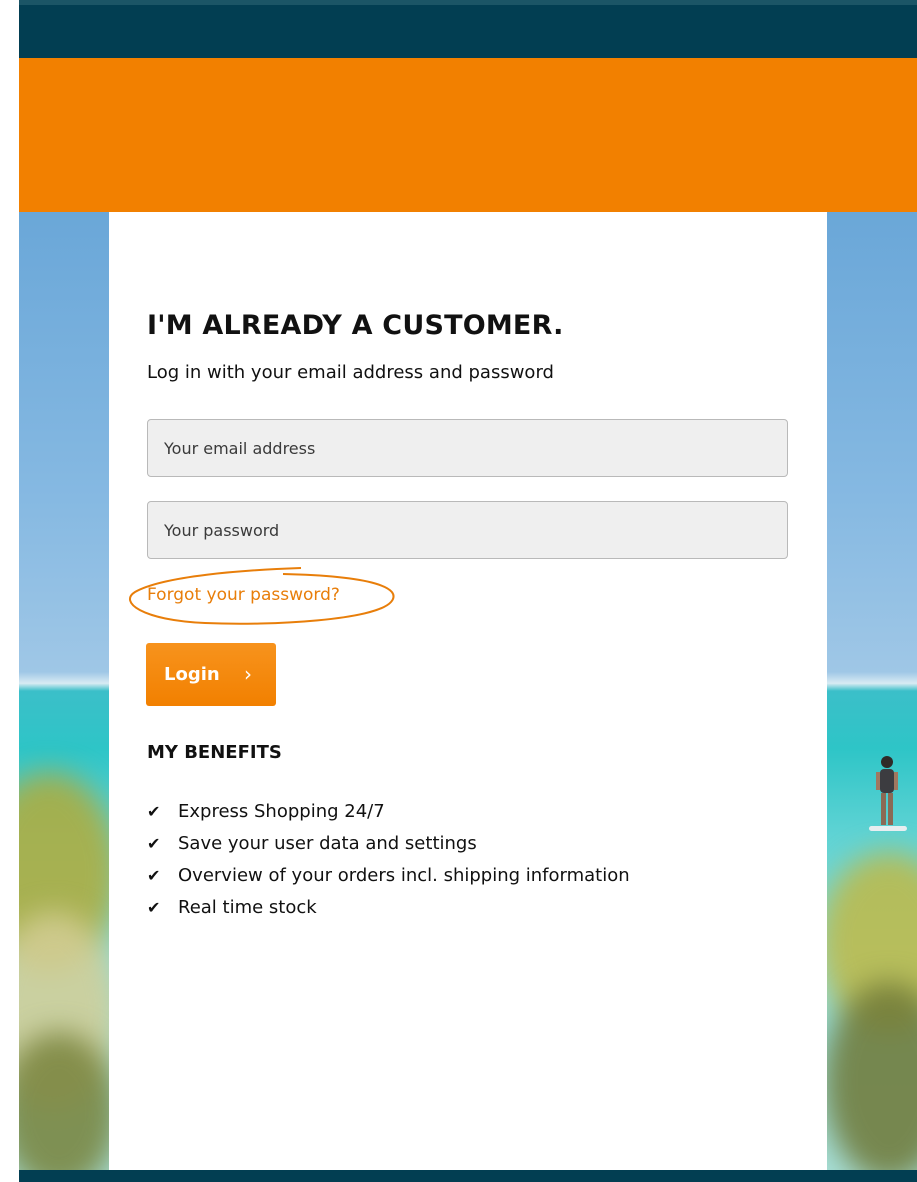 The image size is (917, 1182). What do you see at coordinates (468, 135) in the screenshot?
I see `header-banner` at bounding box center [468, 135].